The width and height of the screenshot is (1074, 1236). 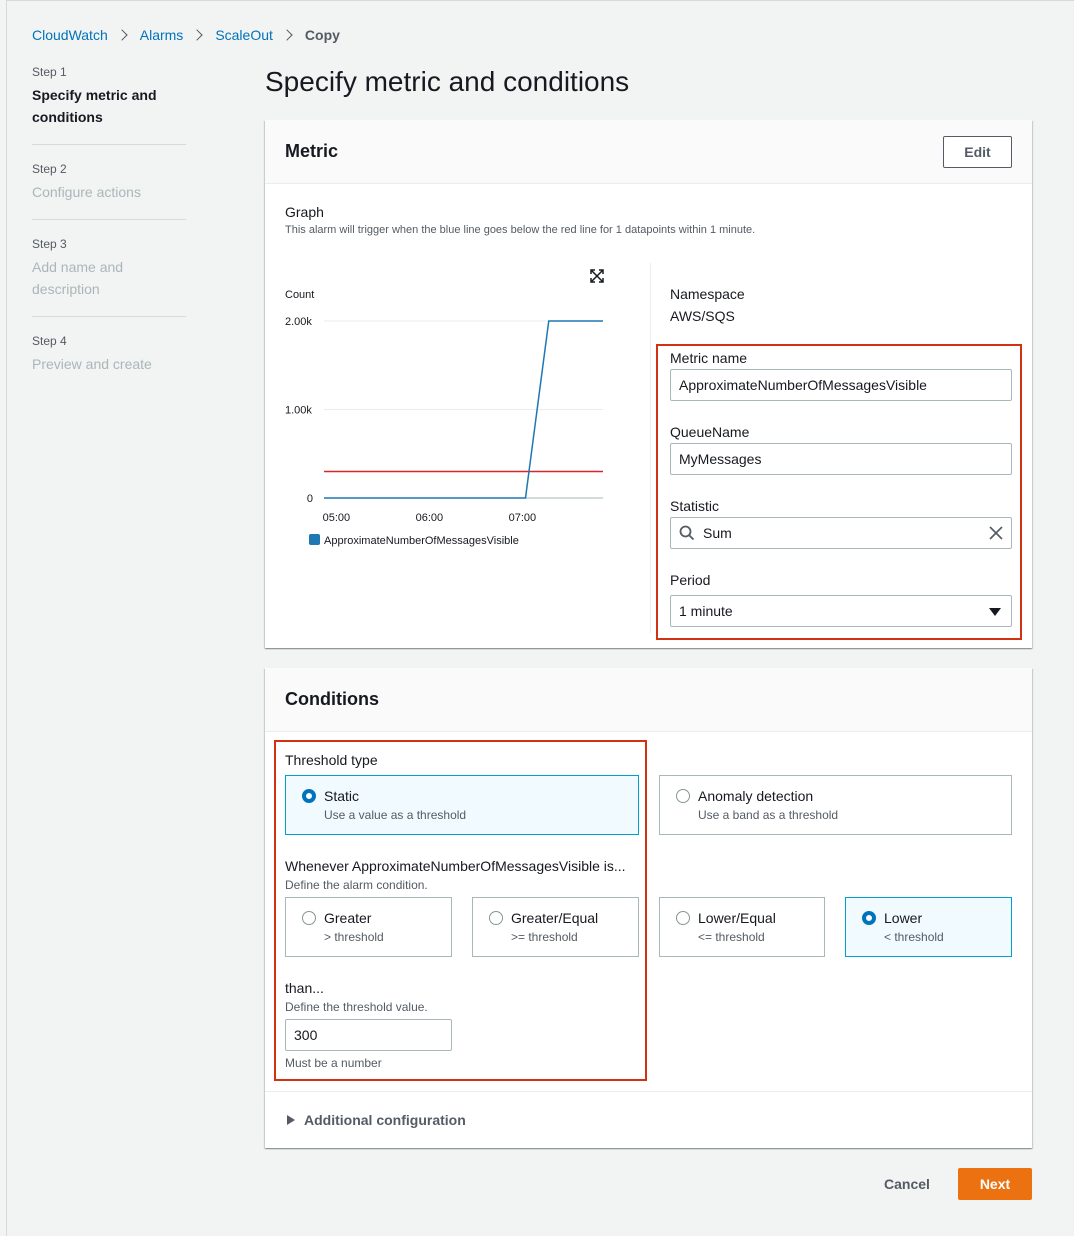 What do you see at coordinates (314, 539) in the screenshot?
I see `legend-swatch` at bounding box center [314, 539].